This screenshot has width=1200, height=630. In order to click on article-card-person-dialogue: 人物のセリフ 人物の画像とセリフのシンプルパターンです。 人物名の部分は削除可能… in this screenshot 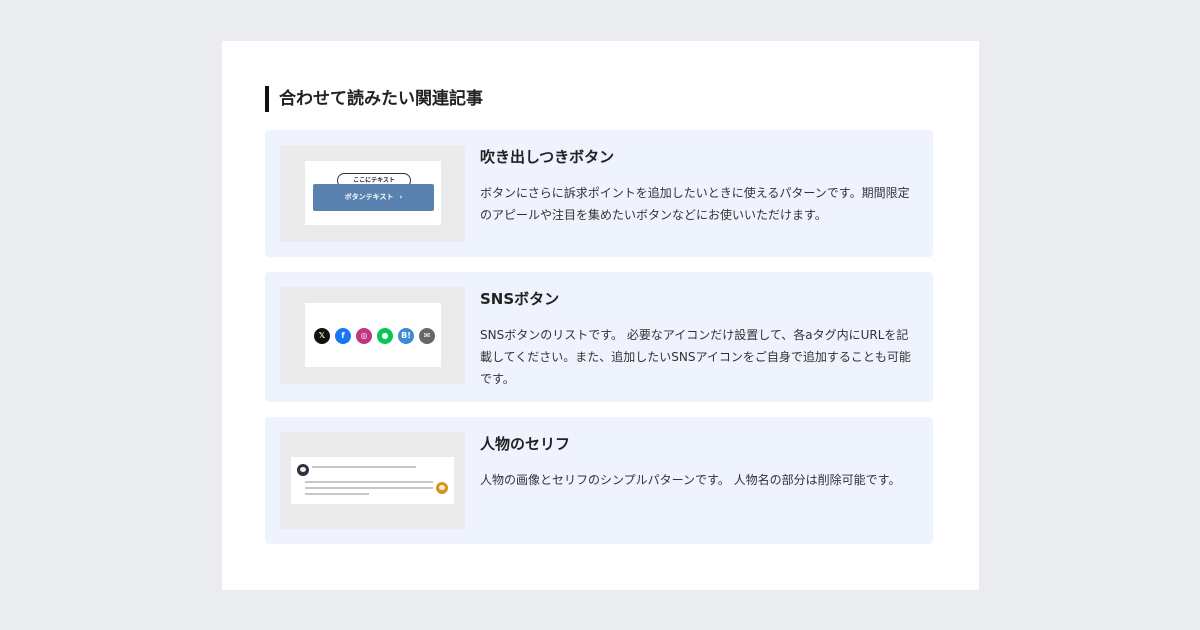, I will do `click(599, 480)`.